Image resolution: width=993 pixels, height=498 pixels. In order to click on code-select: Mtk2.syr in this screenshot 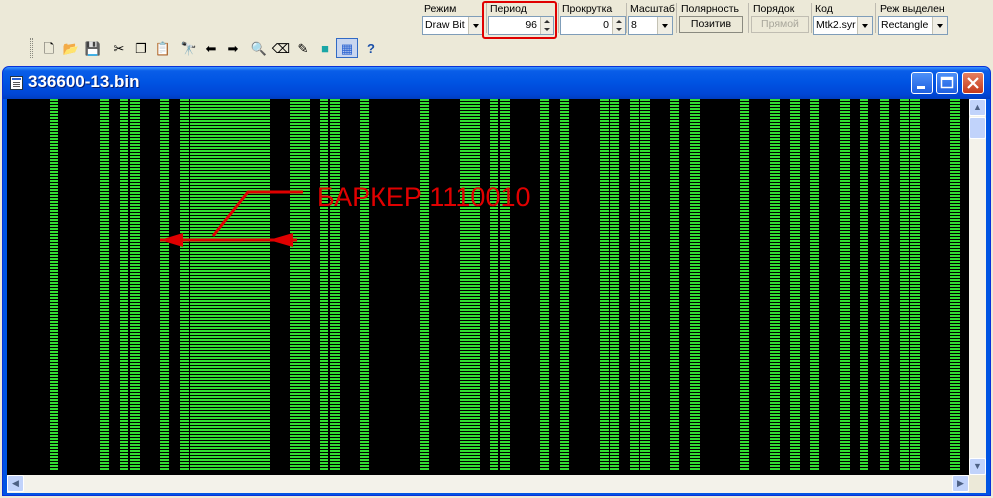, I will do `click(843, 25)`.